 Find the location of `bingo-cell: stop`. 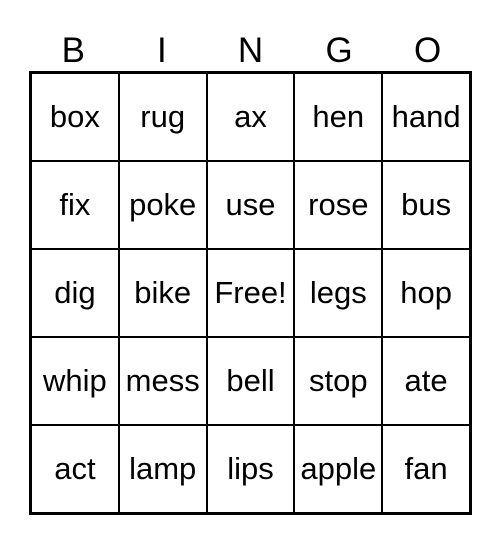

bingo-cell: stop is located at coordinates (339, 381).